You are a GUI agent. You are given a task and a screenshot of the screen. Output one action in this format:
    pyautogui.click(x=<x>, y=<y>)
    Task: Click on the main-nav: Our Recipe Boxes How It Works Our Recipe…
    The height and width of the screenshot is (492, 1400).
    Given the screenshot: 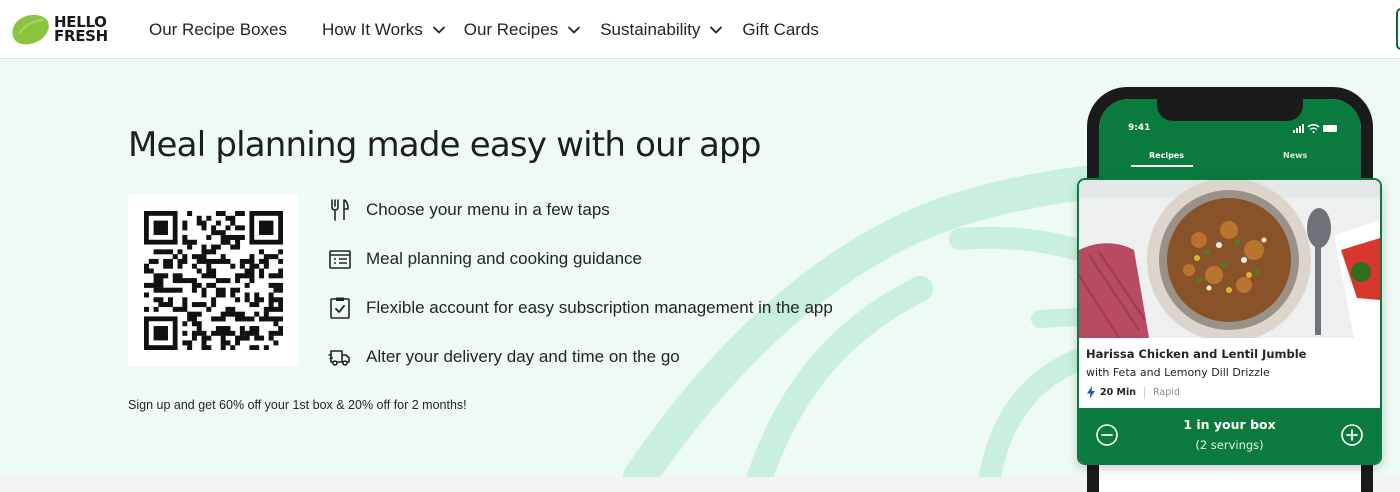 What is the action you would take?
    pyautogui.click(x=484, y=29)
    